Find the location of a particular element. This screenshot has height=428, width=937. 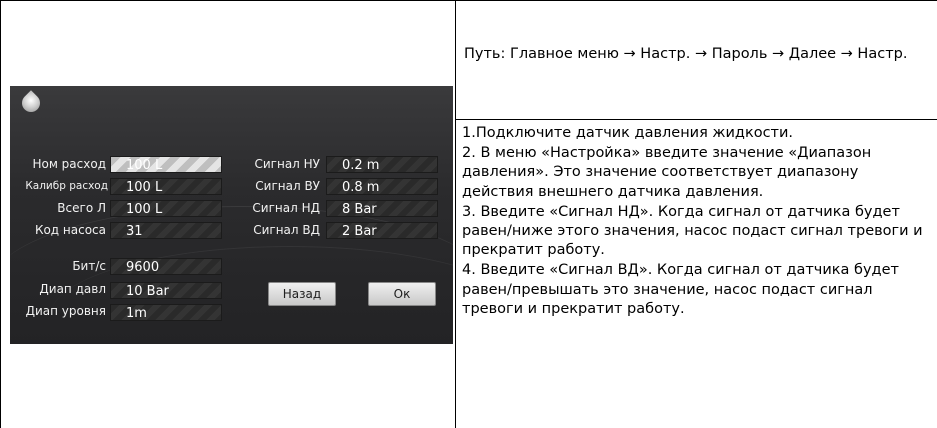

baud-rate-field: 9600 is located at coordinates (166, 266).